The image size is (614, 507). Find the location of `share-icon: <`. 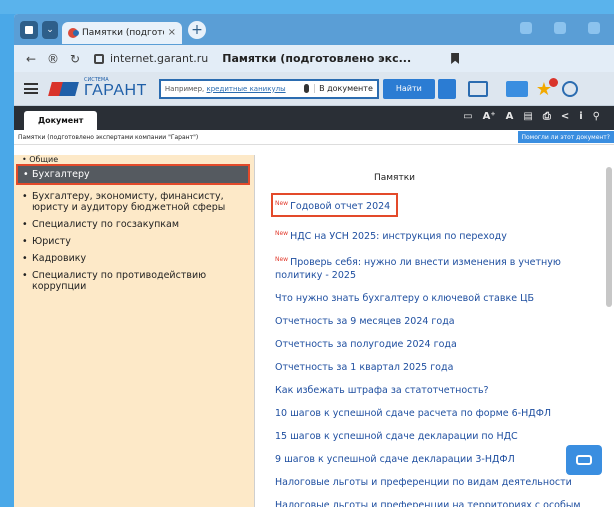

share-icon: < is located at coordinates (565, 116).